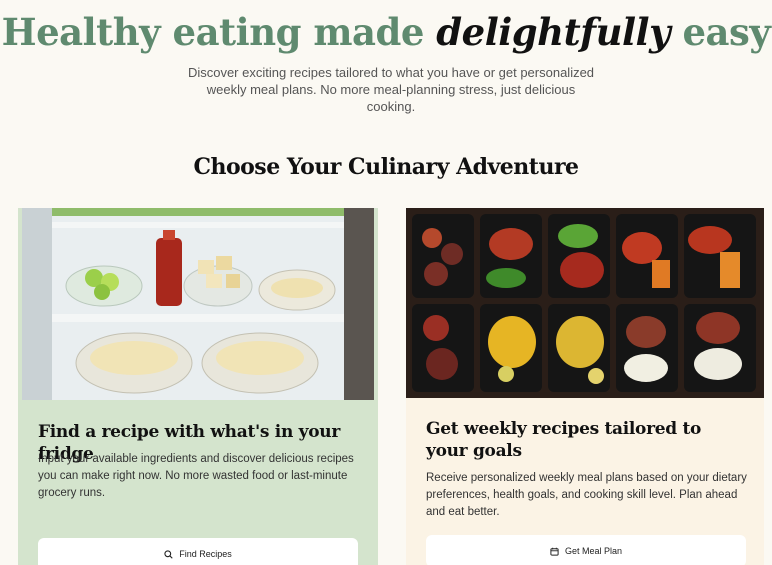 The height and width of the screenshot is (565, 772). Describe the element at coordinates (553, 32) in the screenshot. I see `hero-title-emphasis: delightfully` at that location.